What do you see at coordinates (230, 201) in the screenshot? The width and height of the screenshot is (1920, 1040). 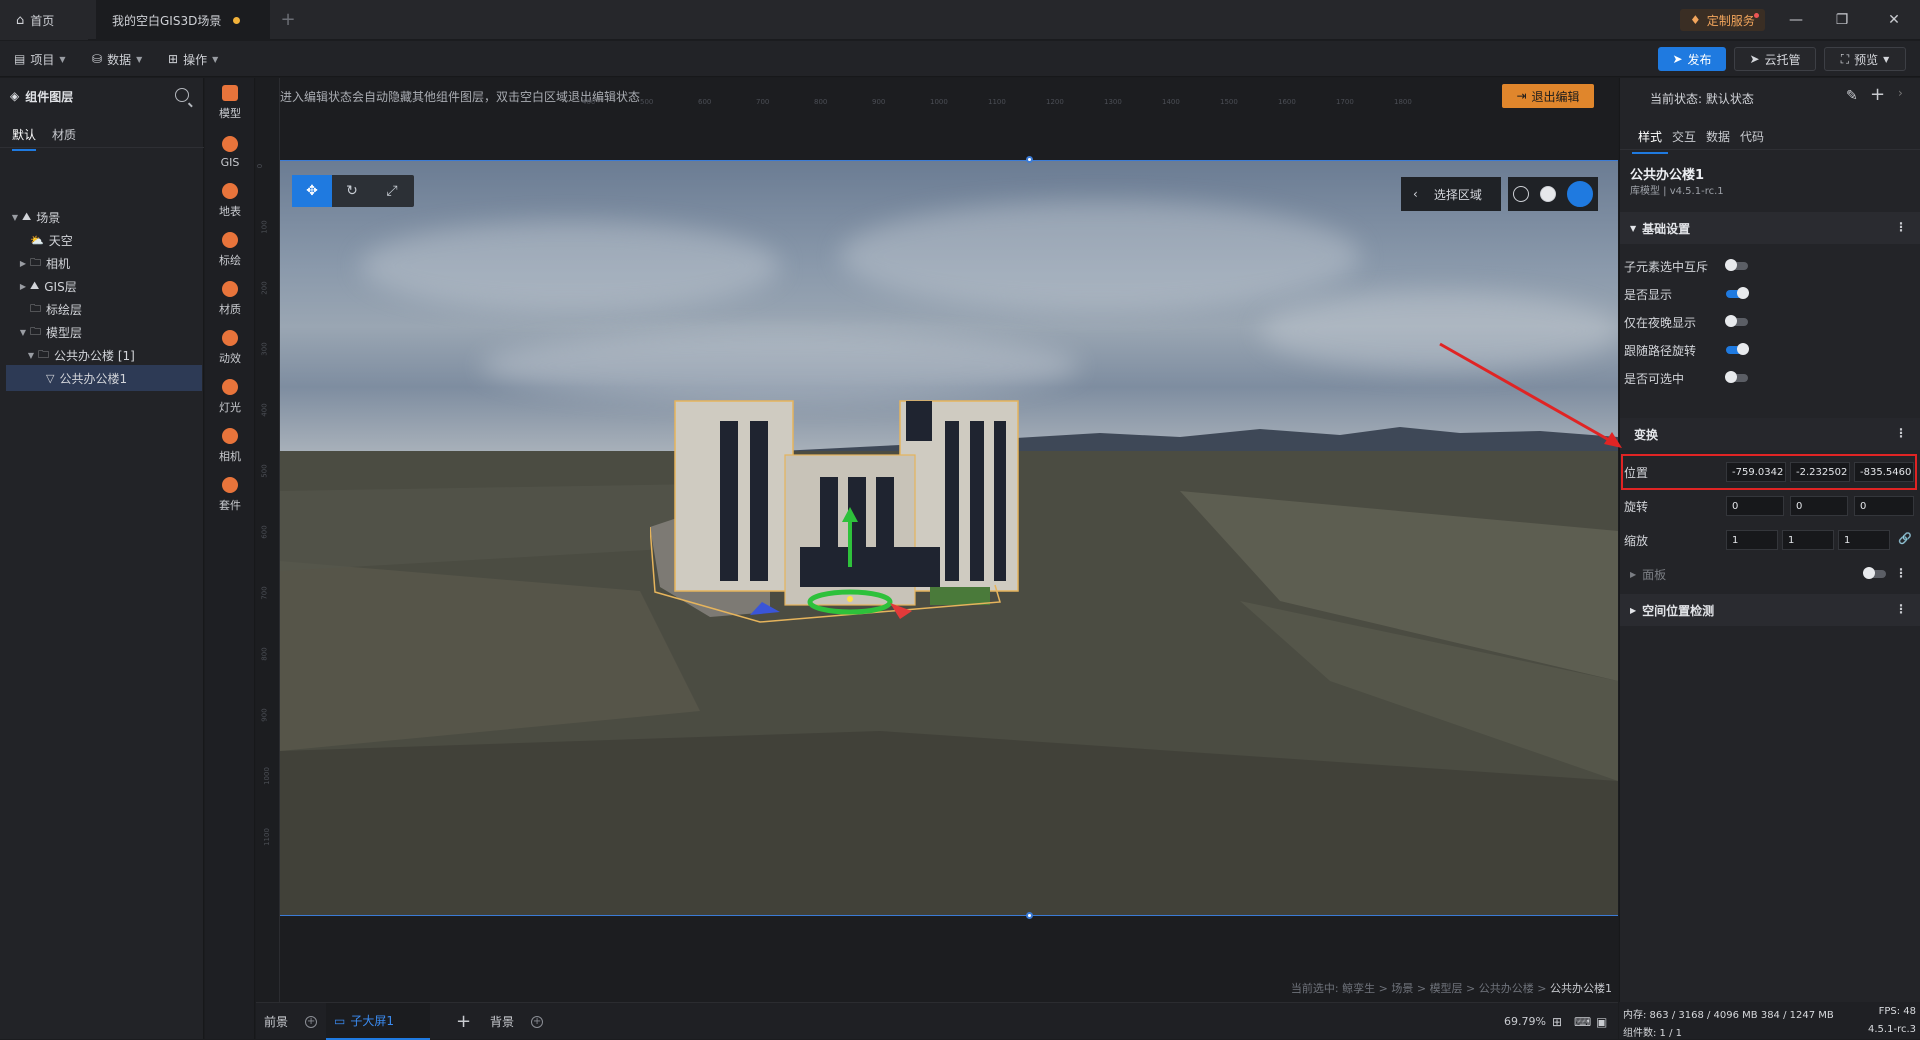 I see `tool-terrain: 地表` at bounding box center [230, 201].